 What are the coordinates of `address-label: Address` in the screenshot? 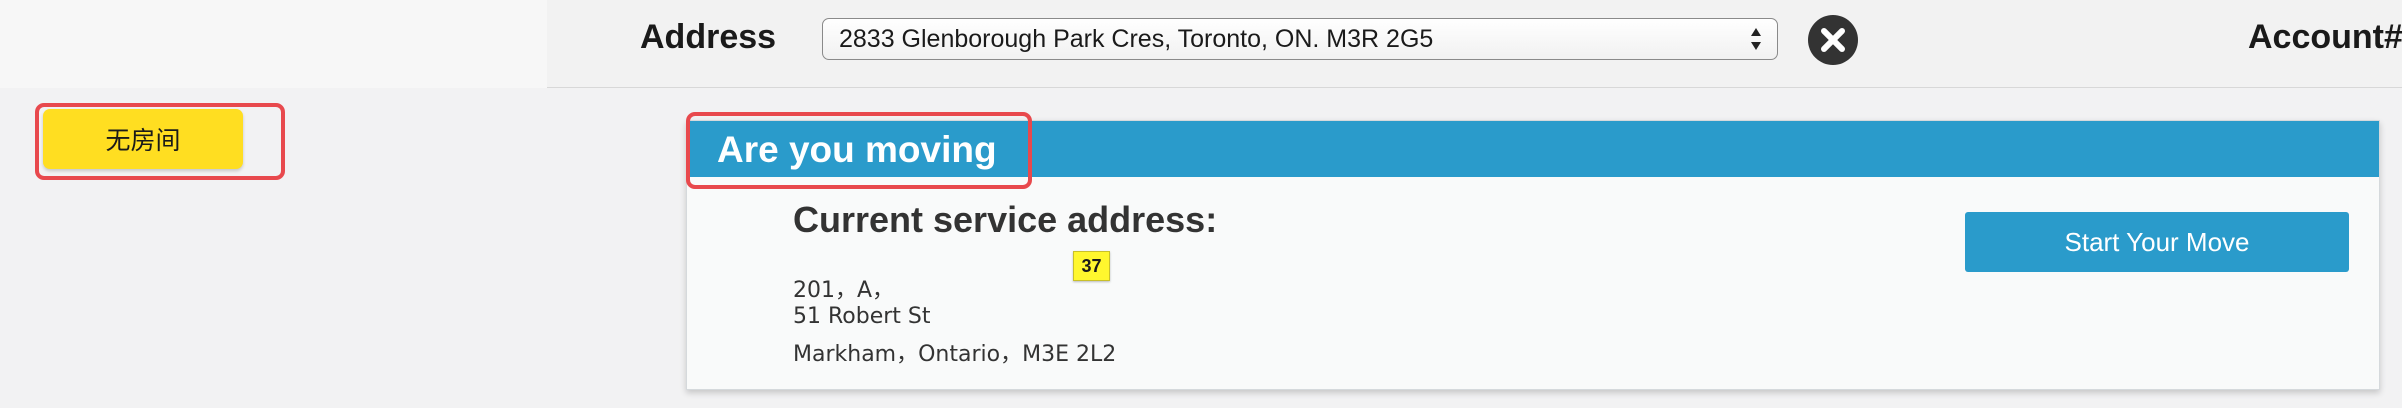 It's located at (708, 37).